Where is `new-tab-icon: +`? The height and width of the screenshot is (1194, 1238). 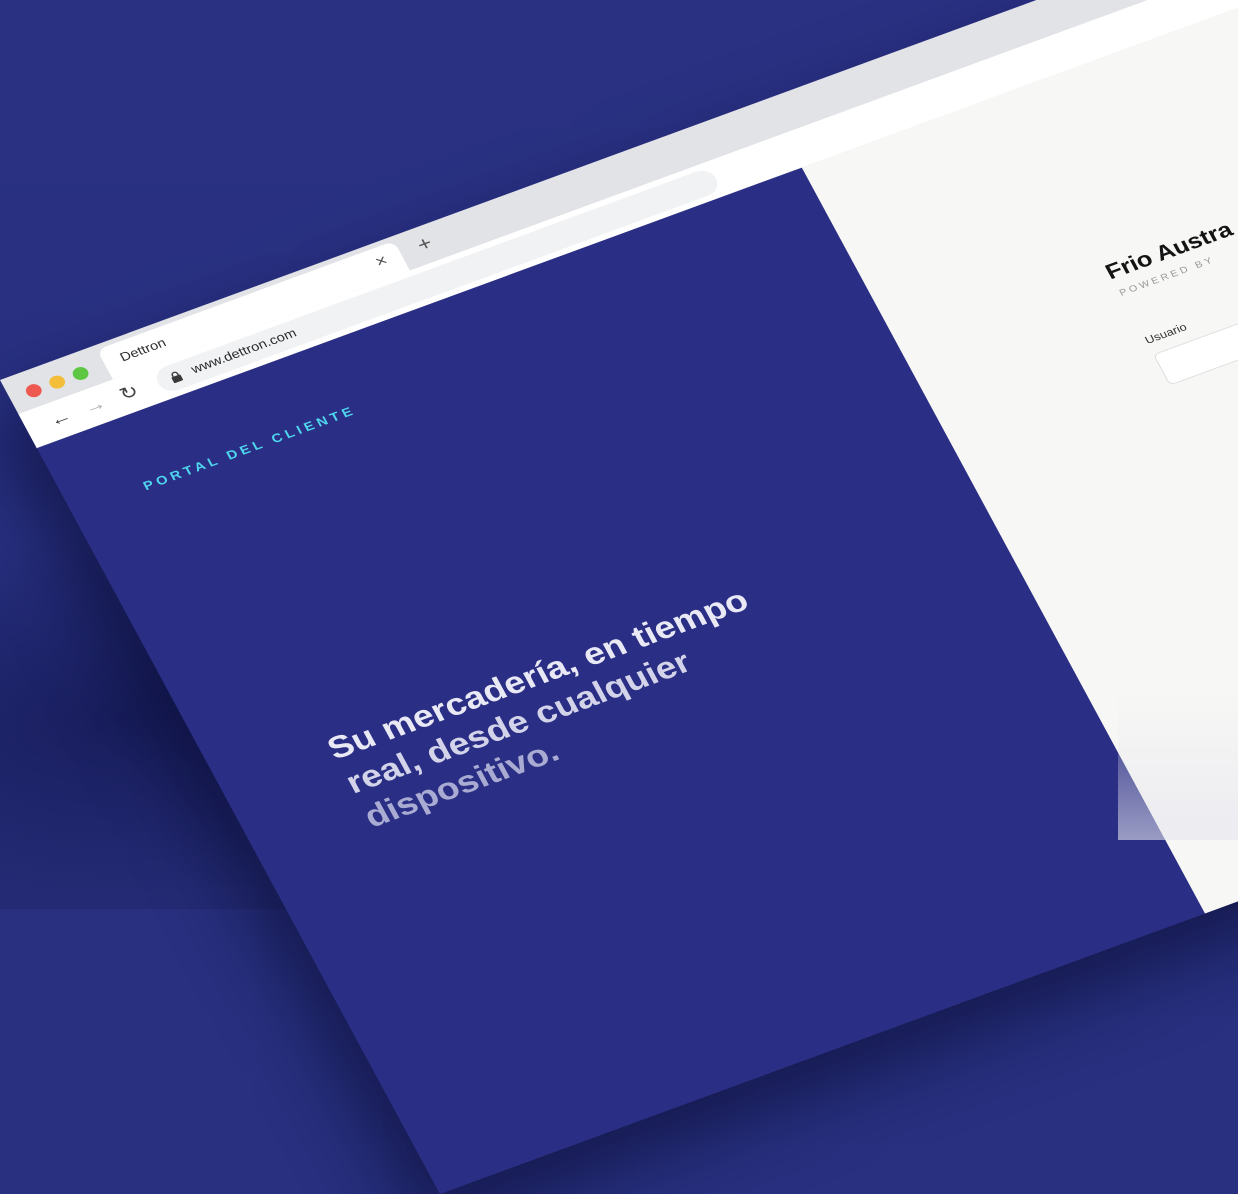
new-tab-icon: + is located at coordinates (424, 244).